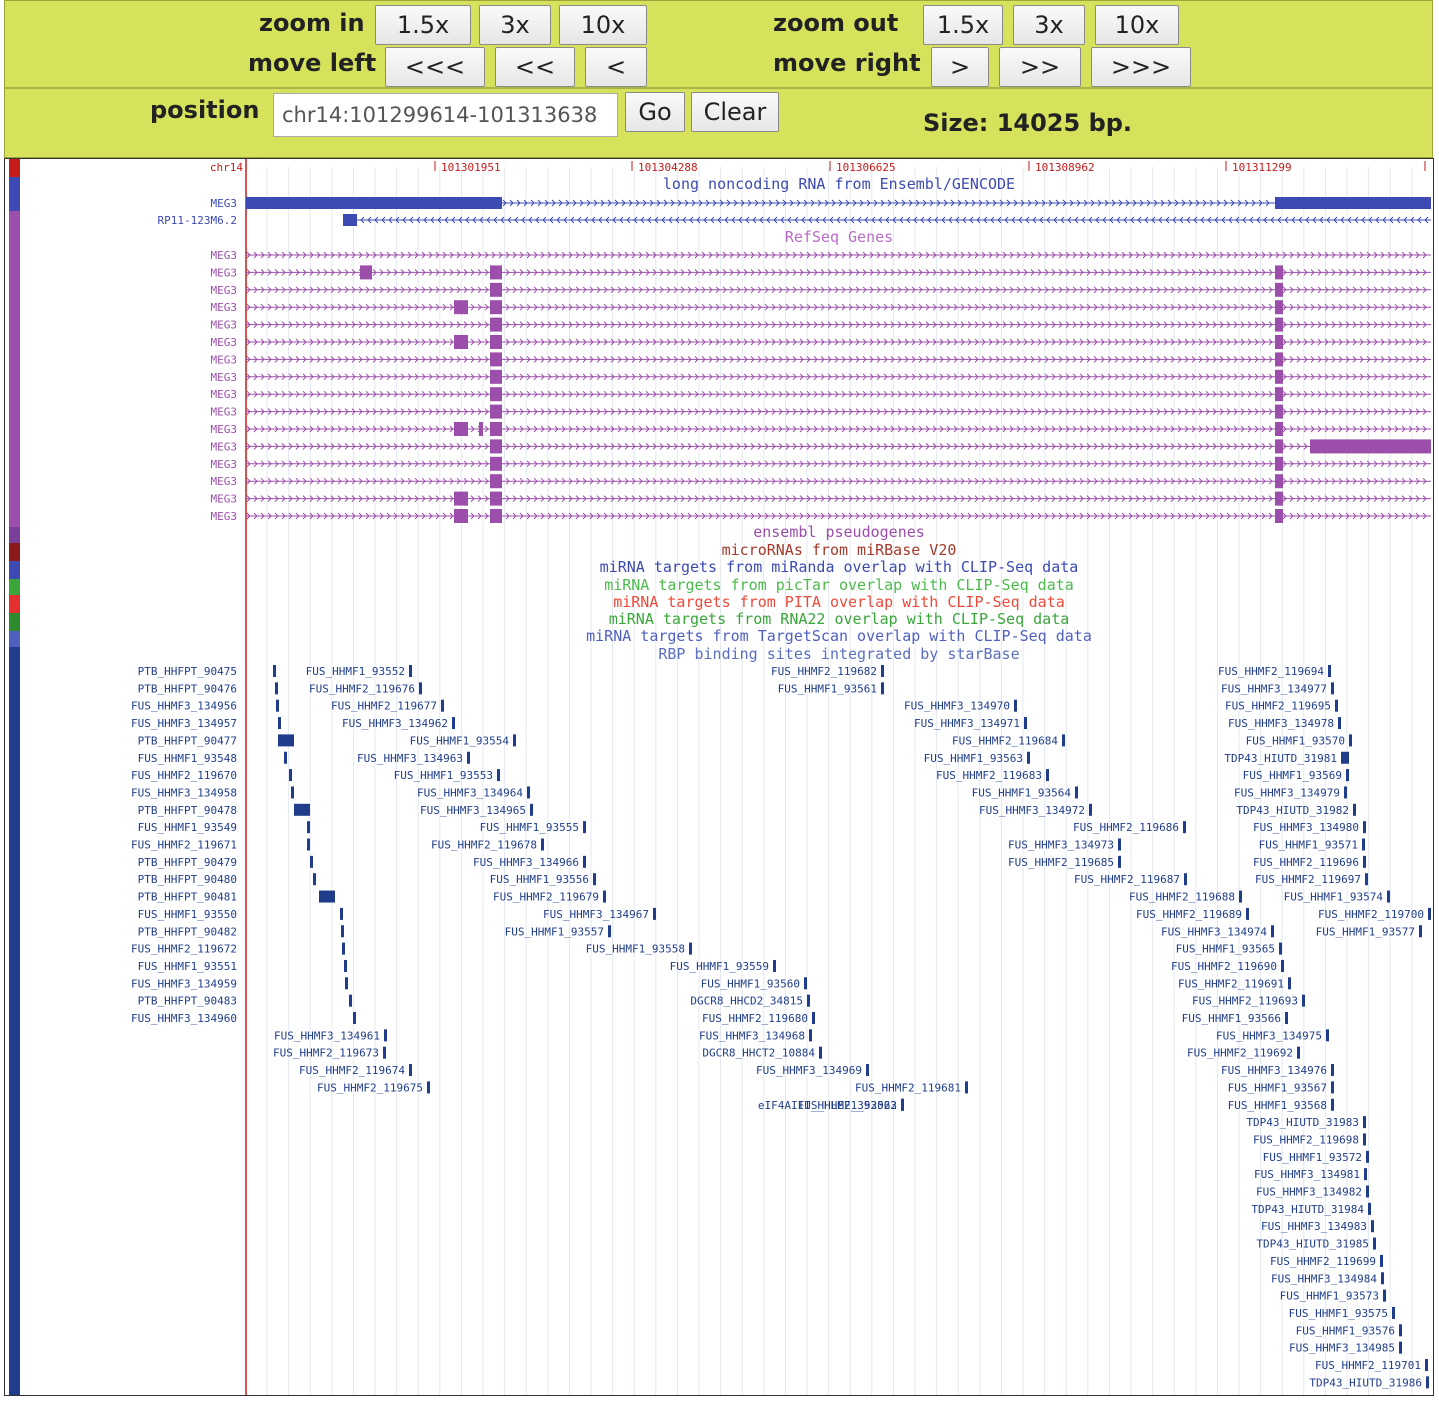 This screenshot has height=1401, width=1439. What do you see at coordinates (635, 949) in the screenshot?
I see `rbp-site-label: FUS_HHMF1_93558` at bounding box center [635, 949].